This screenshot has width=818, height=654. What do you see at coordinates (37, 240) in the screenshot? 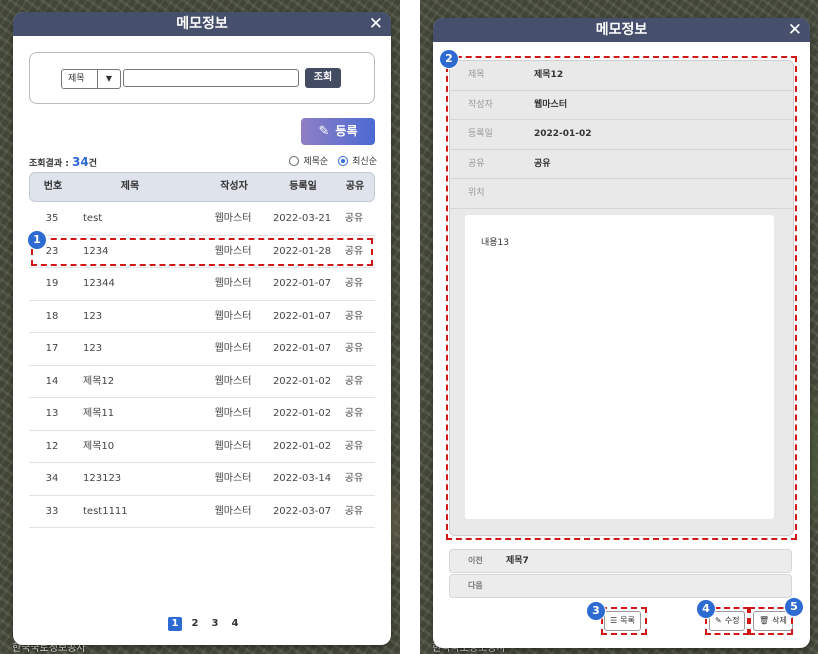
I see `annotation-marker-1: 1` at bounding box center [37, 240].